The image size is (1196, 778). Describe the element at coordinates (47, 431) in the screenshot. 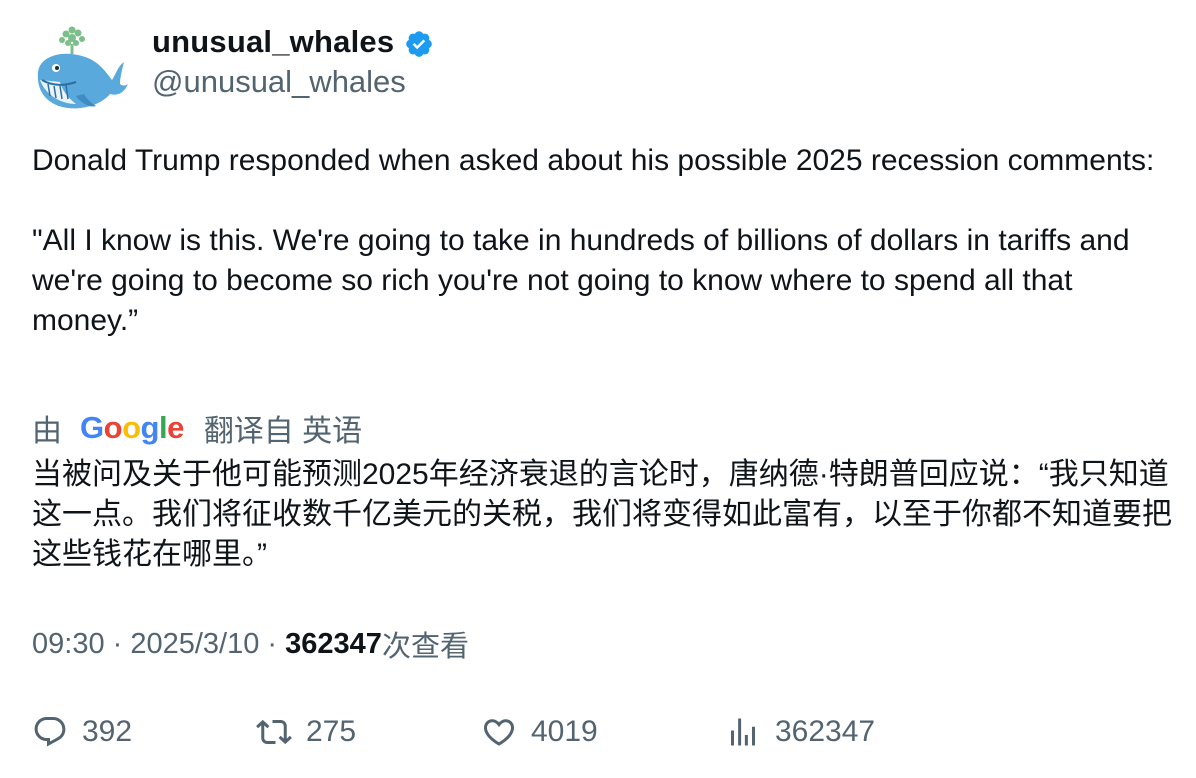

I see `translated-by-label: 由` at that location.